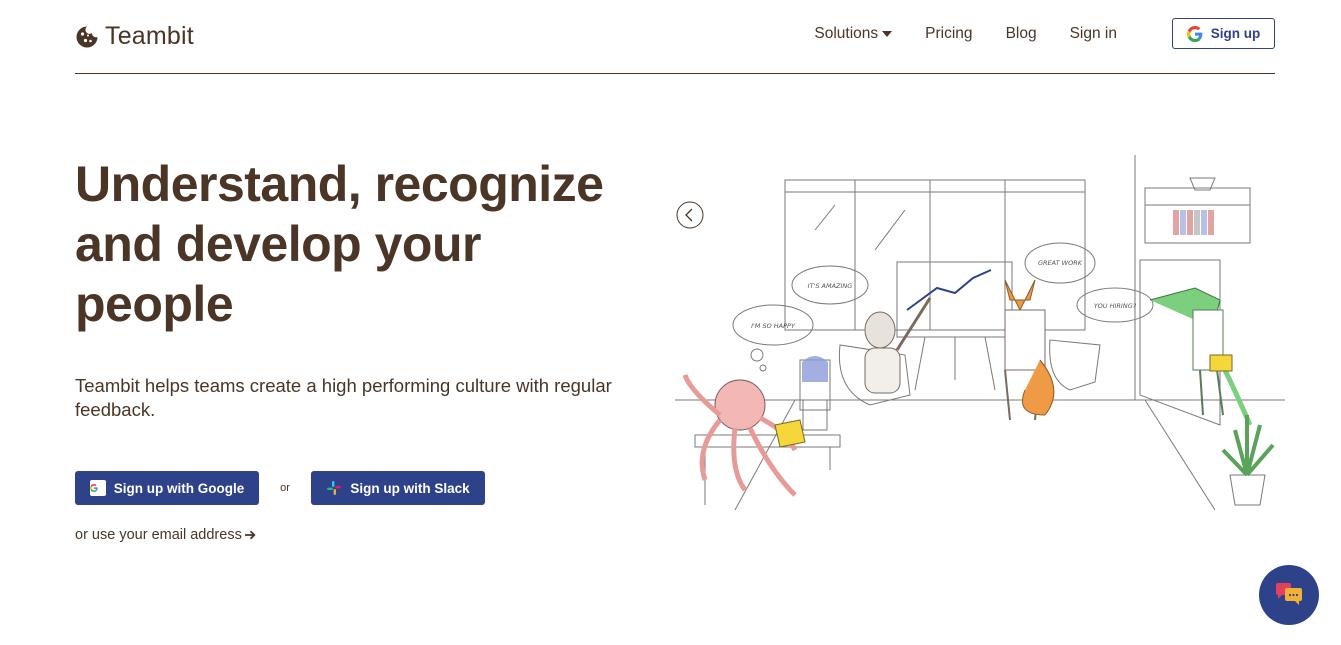 The height and width of the screenshot is (645, 1341). I want to click on email-signup-link: or use your email address, so click(165, 535).